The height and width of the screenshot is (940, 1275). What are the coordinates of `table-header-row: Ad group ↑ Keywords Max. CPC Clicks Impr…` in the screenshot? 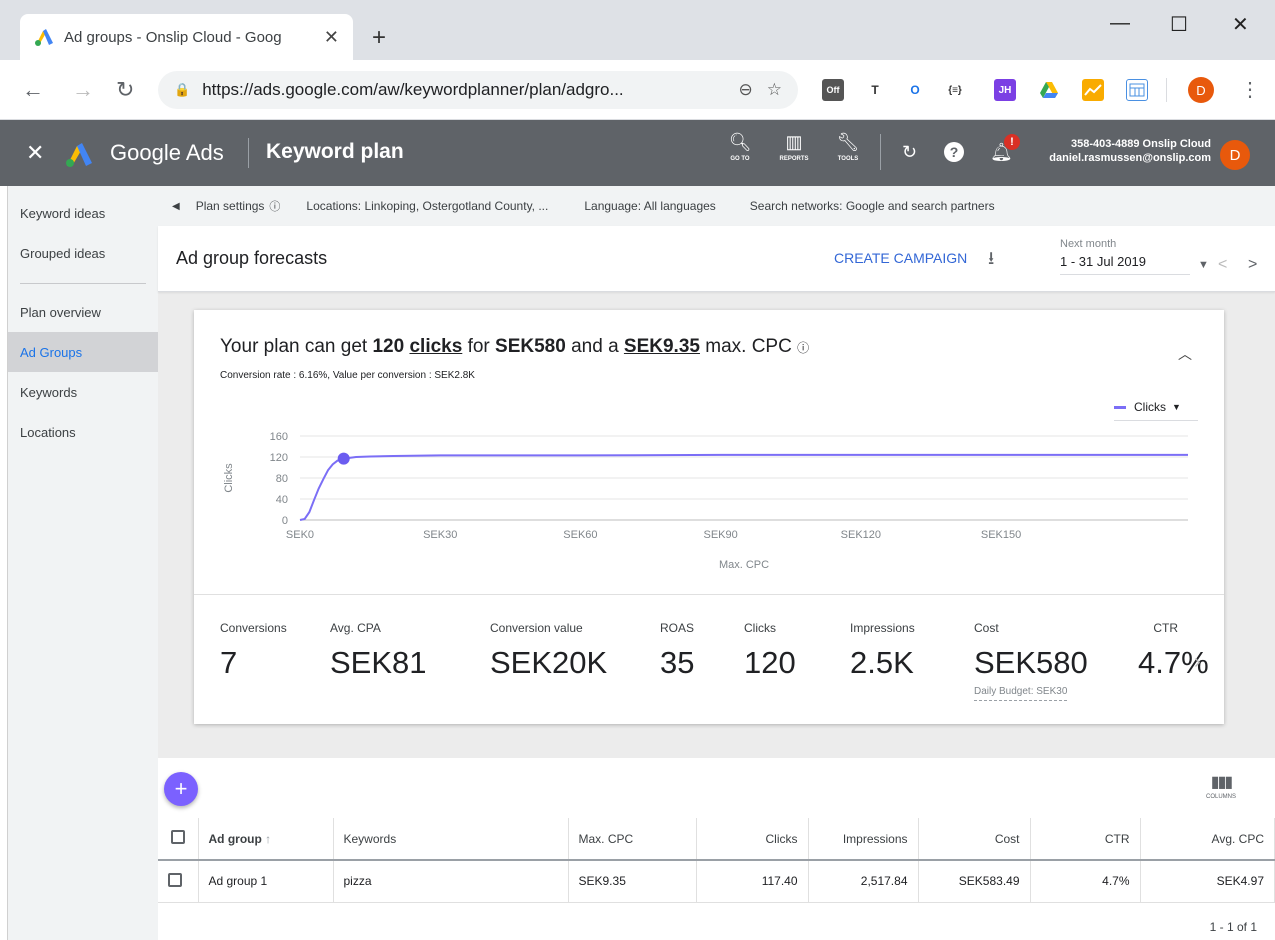 It's located at (716, 839).